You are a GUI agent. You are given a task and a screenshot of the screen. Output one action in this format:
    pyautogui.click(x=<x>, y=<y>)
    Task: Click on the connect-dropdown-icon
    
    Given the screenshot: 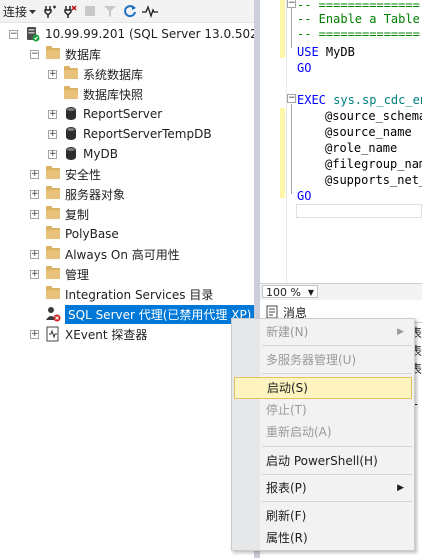 What is the action you would take?
    pyautogui.click(x=33, y=11)
    